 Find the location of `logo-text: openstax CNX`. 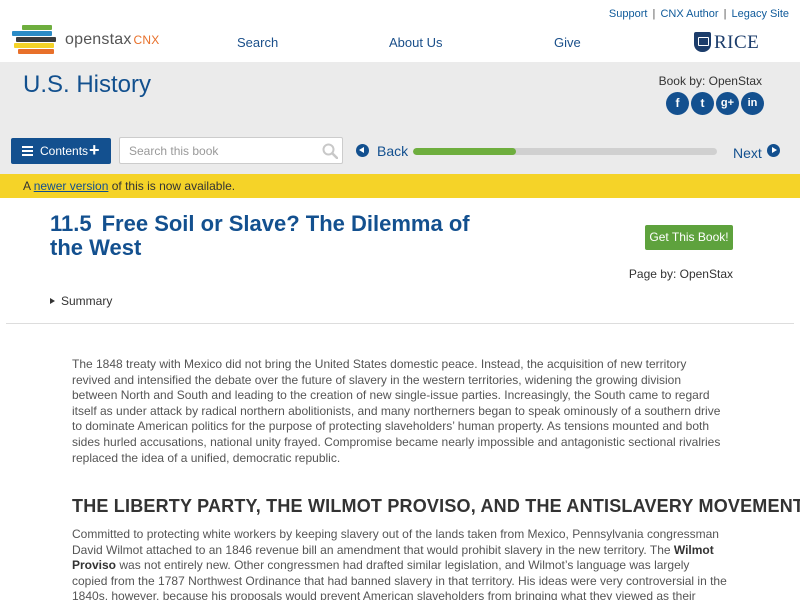

logo-text: openstax CNX is located at coordinates (112, 39).